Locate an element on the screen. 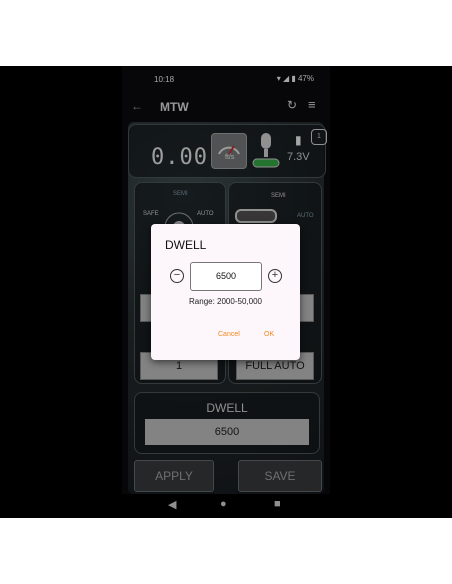  cancel-button: Cancel is located at coordinates (229, 334).